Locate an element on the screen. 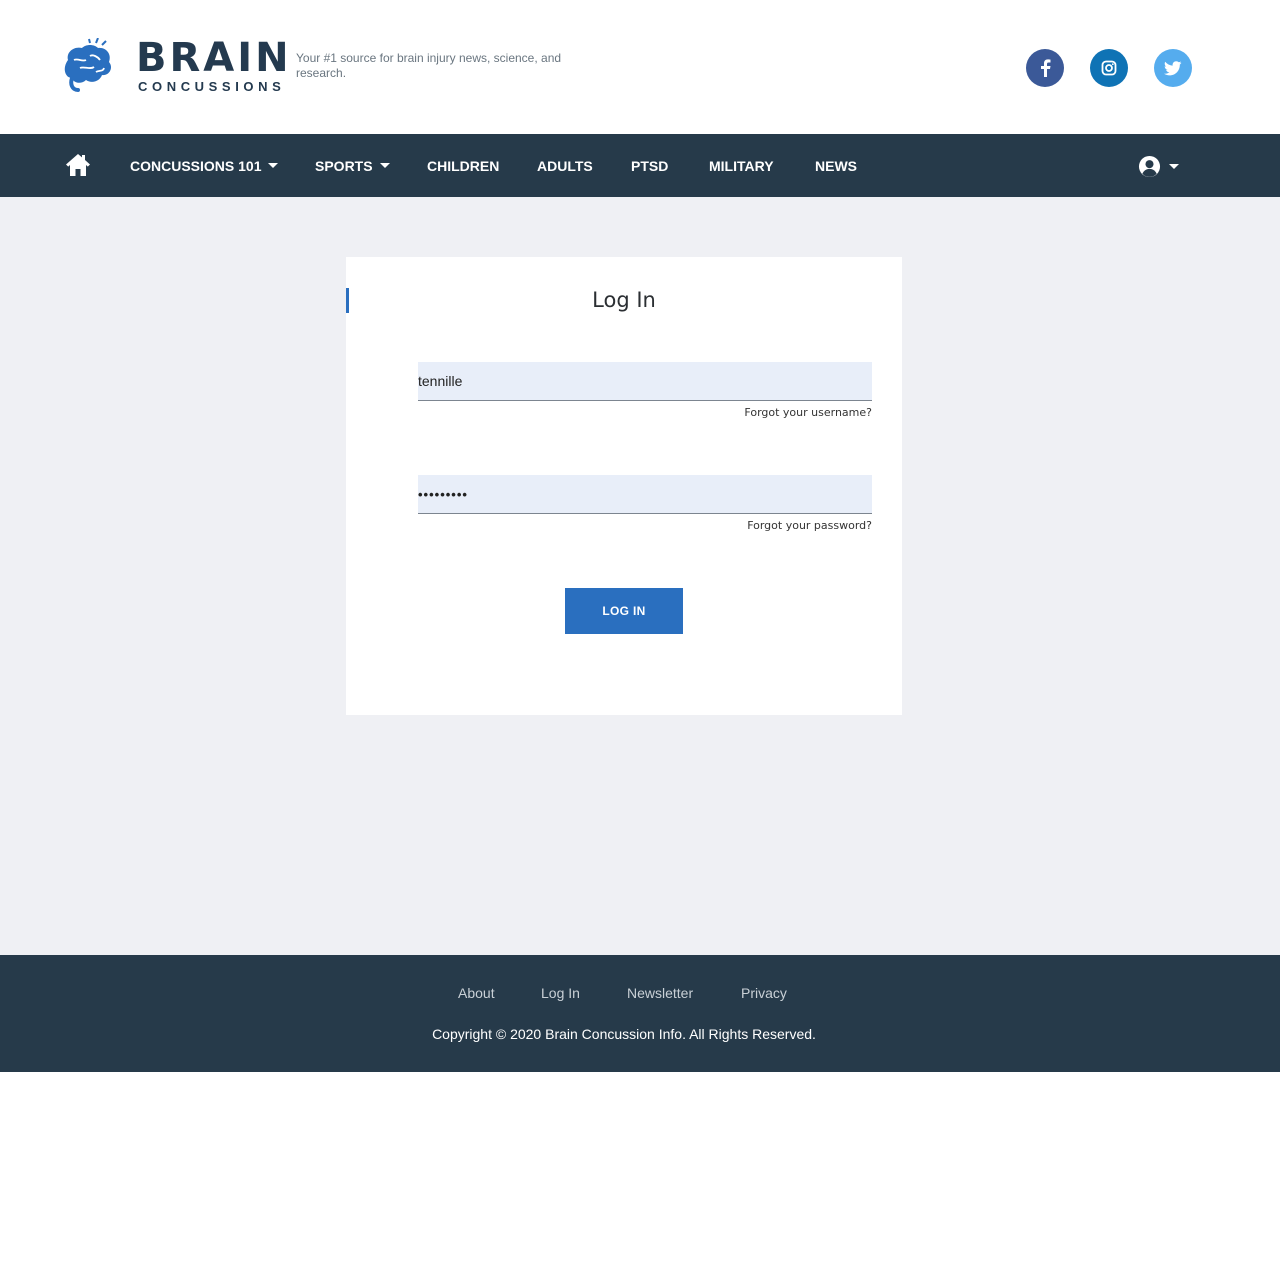 This screenshot has height=1280, width=1280. nav-item-label: CONCUSSIONS 101 is located at coordinates (196, 165).